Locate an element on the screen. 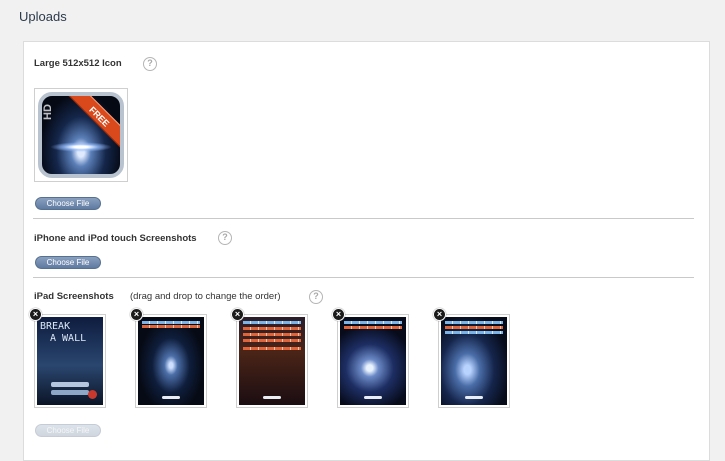  page-title: Uploads is located at coordinates (43, 16).